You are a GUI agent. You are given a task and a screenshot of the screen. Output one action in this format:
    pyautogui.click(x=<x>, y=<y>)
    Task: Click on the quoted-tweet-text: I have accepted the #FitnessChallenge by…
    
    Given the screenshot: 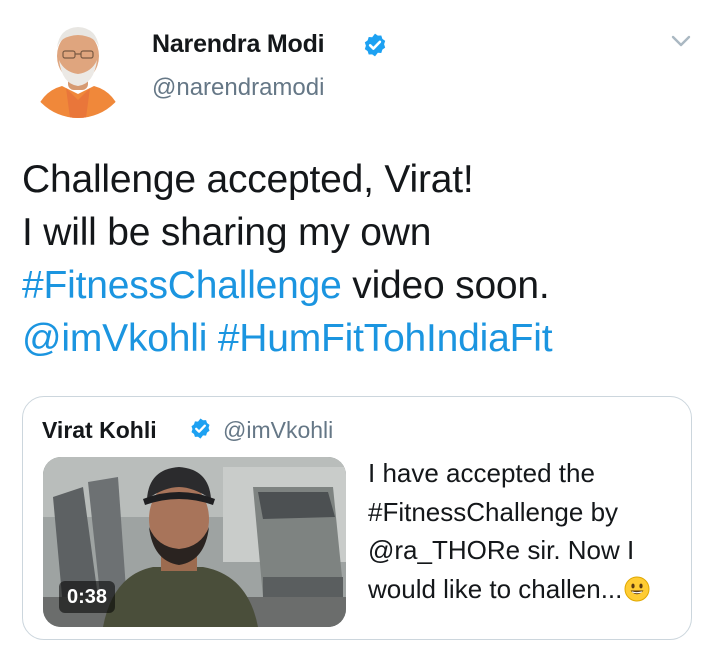 What is the action you would take?
    pyautogui.click(x=528, y=531)
    